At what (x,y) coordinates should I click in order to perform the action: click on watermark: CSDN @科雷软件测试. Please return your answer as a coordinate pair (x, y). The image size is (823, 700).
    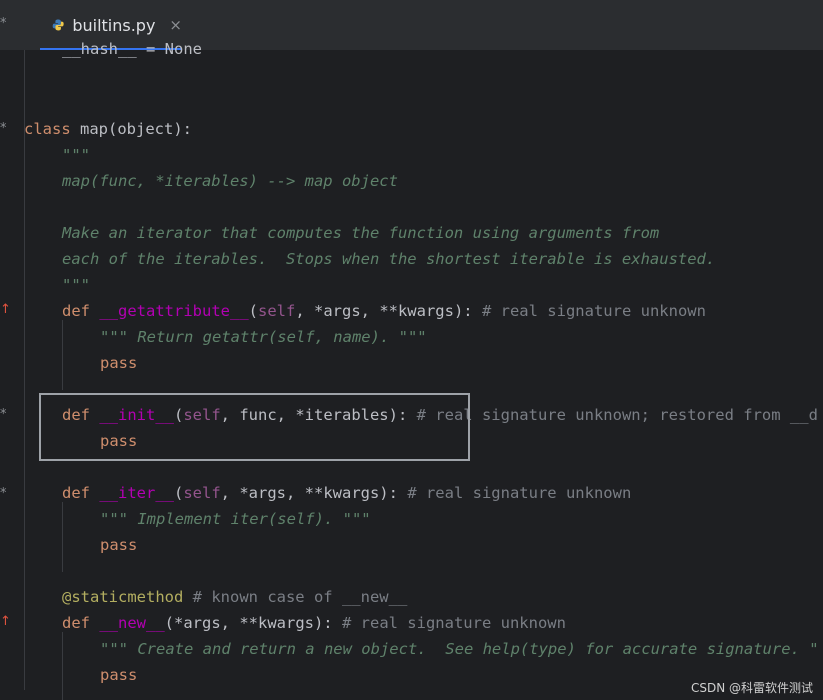
    Looking at the image, I should click on (751, 688).